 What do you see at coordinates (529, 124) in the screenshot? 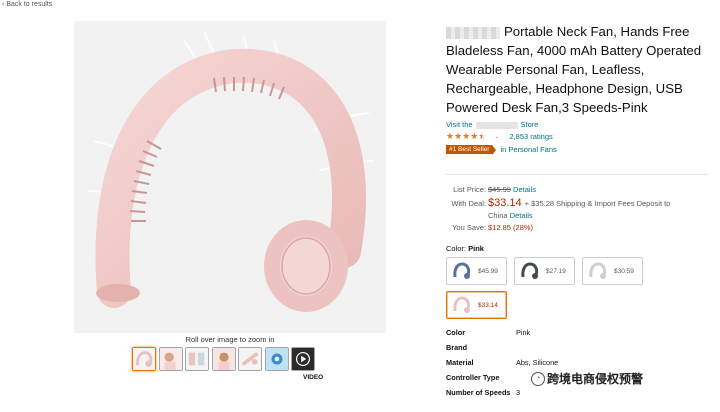
I see `visit-suffix: Store` at bounding box center [529, 124].